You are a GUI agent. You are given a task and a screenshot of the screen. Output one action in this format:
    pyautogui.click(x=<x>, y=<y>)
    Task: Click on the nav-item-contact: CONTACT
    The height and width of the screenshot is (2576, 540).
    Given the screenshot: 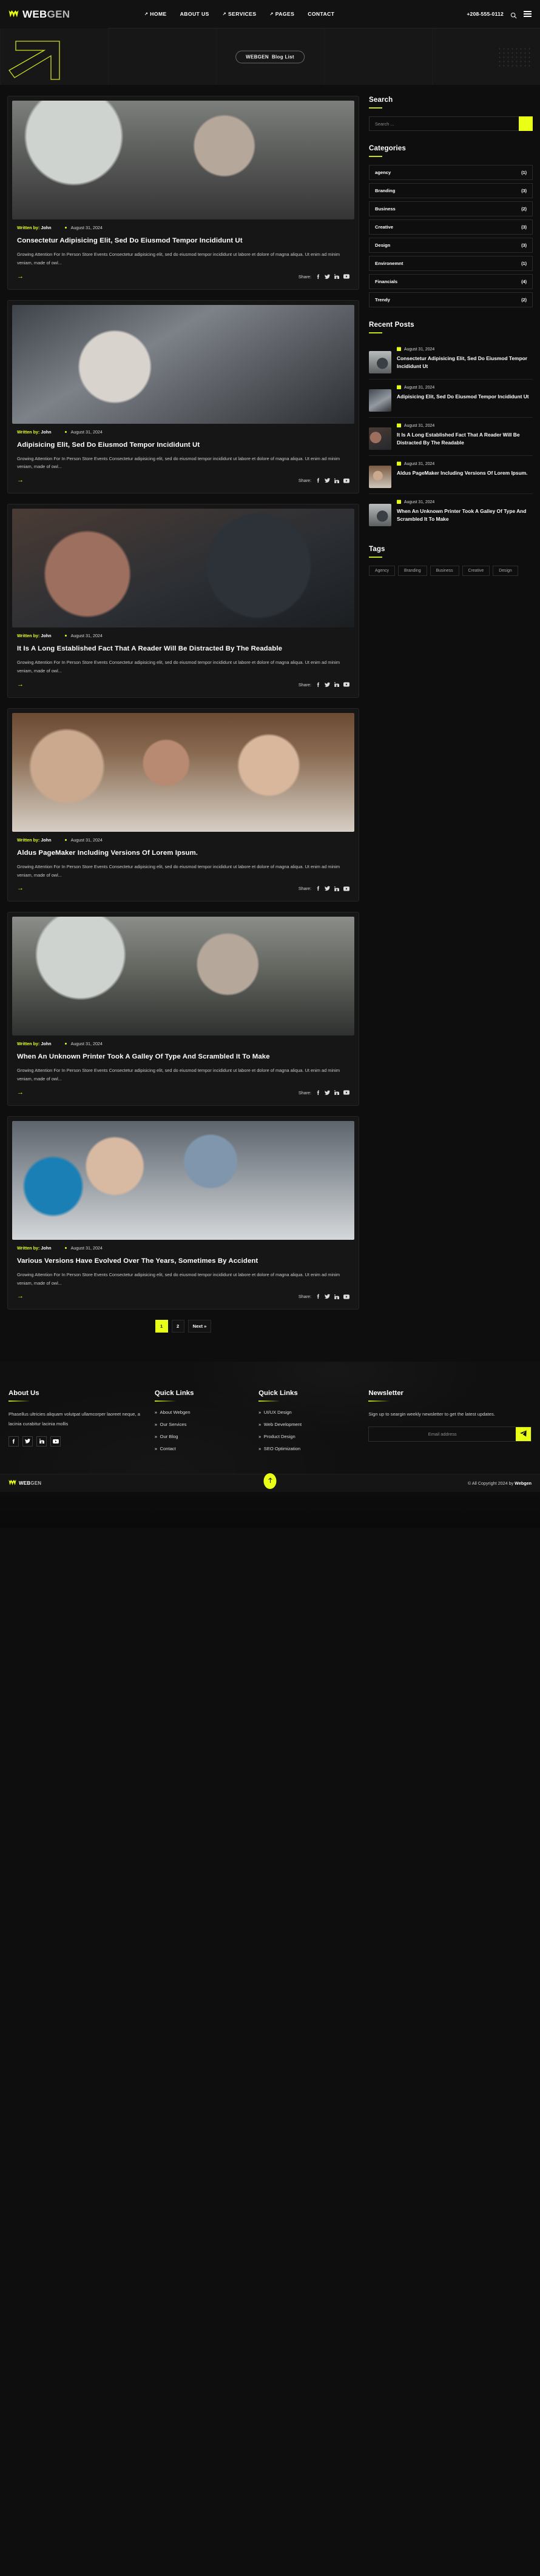 What is the action you would take?
    pyautogui.click(x=321, y=14)
    